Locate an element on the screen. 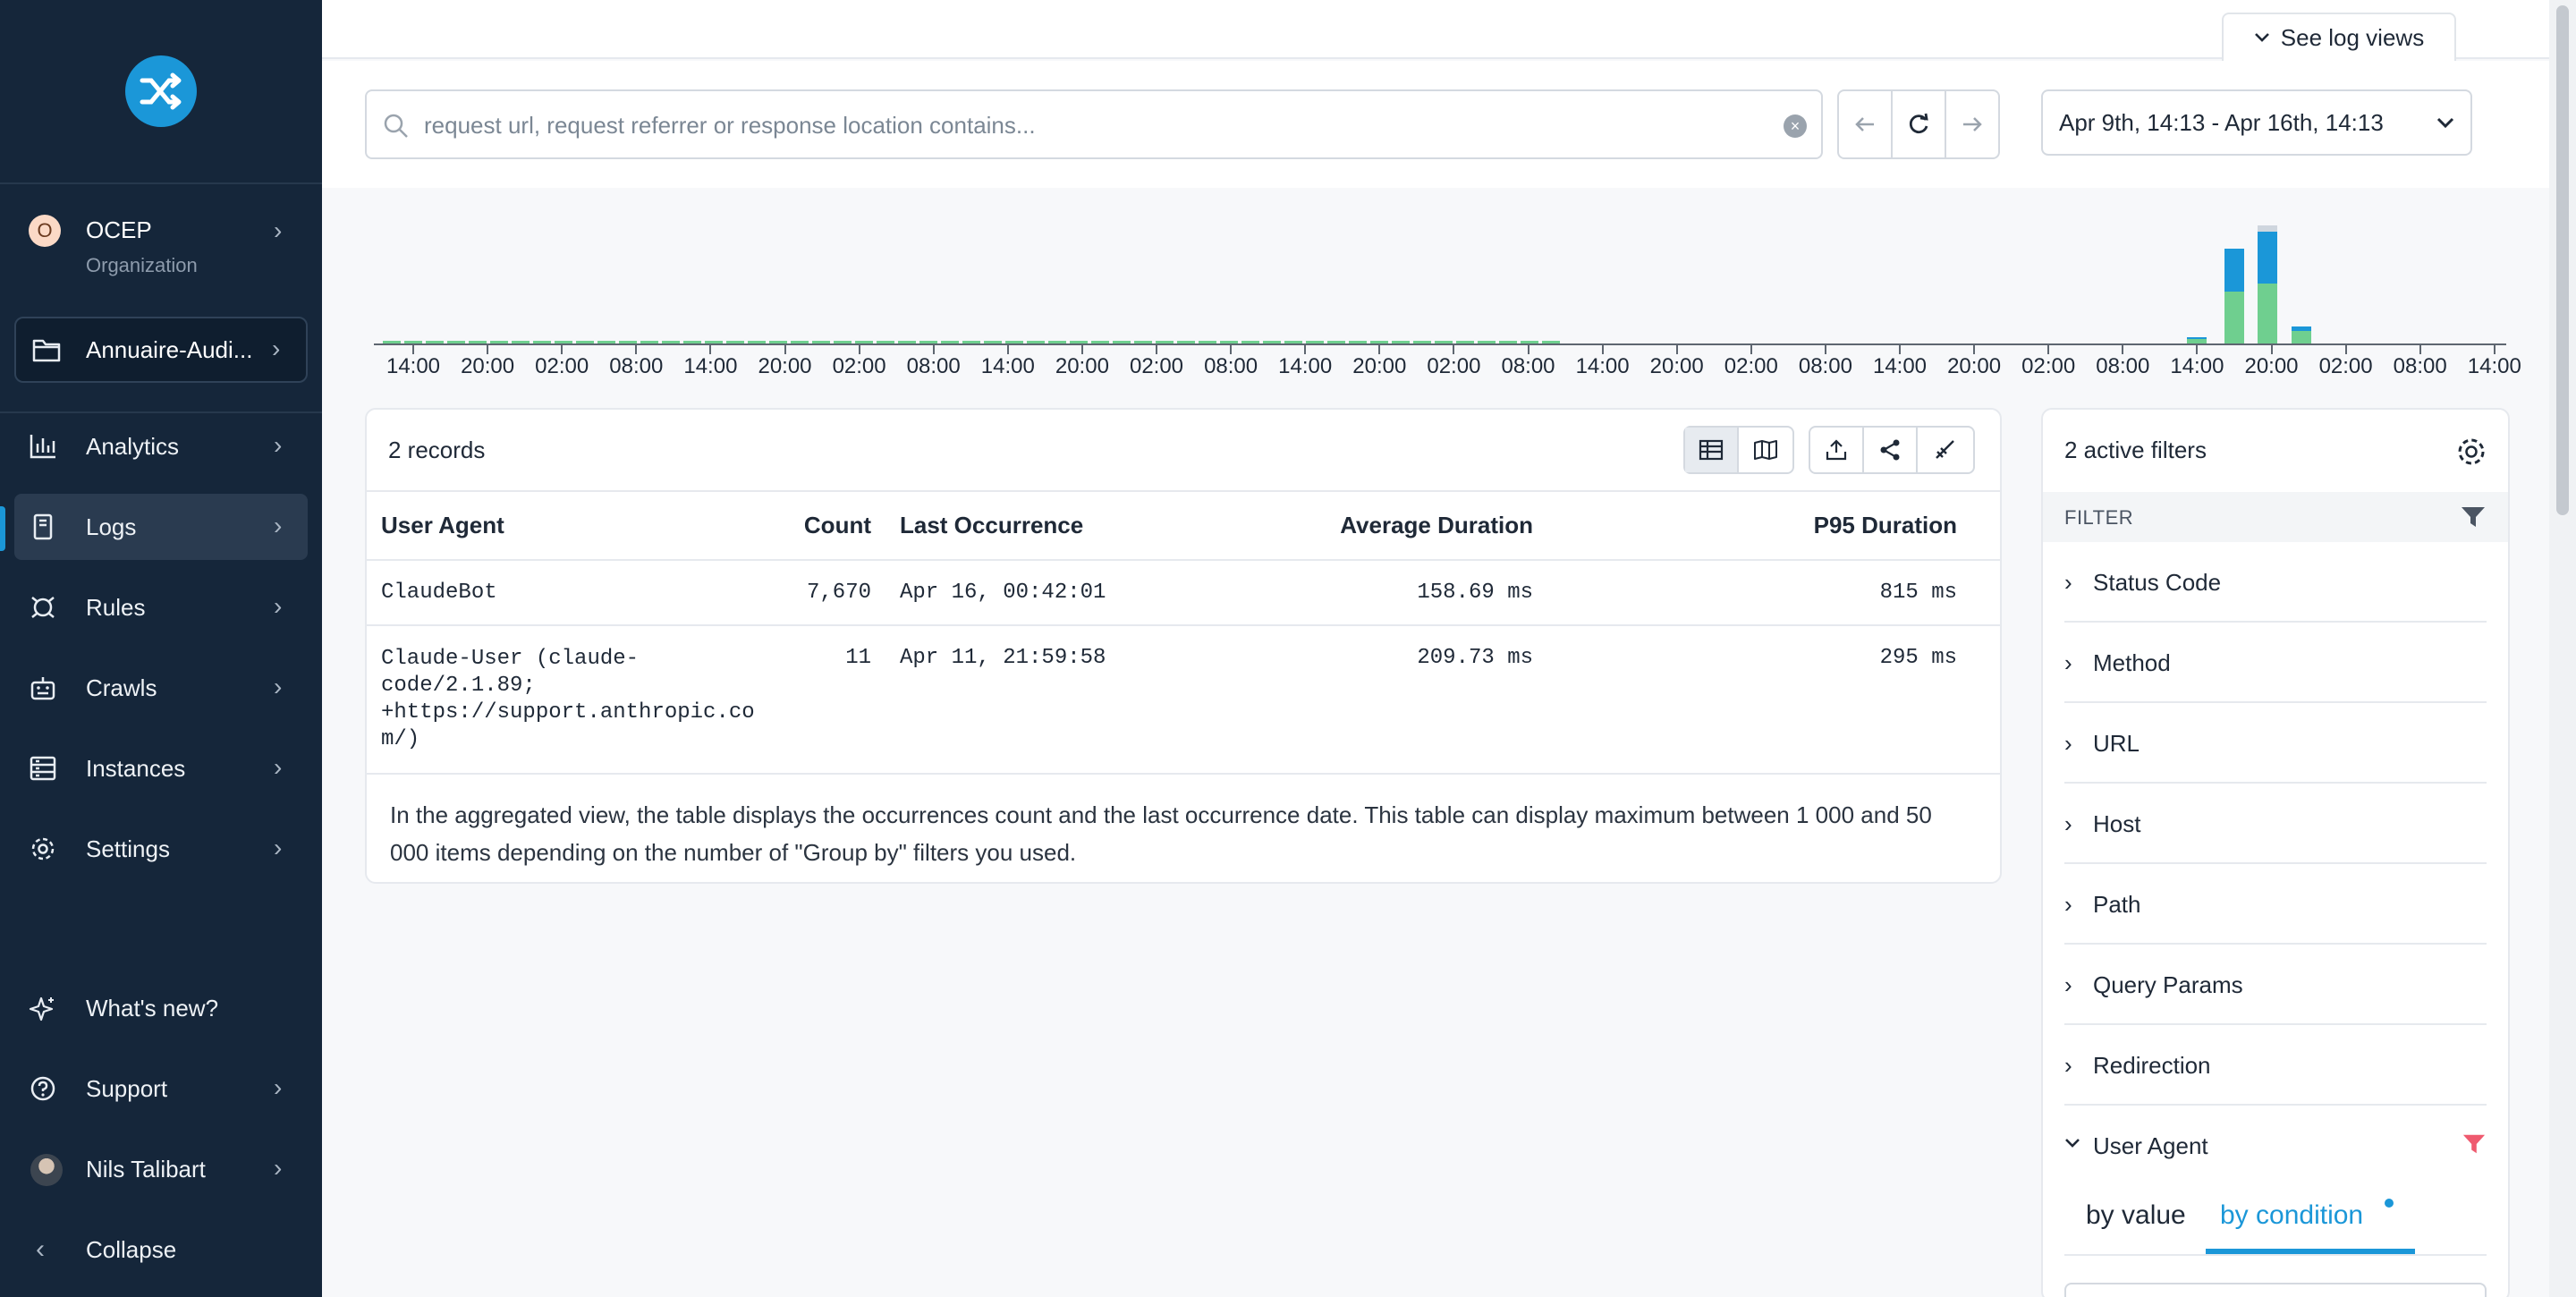  clear-filters-button is located at coordinates (1944, 450).